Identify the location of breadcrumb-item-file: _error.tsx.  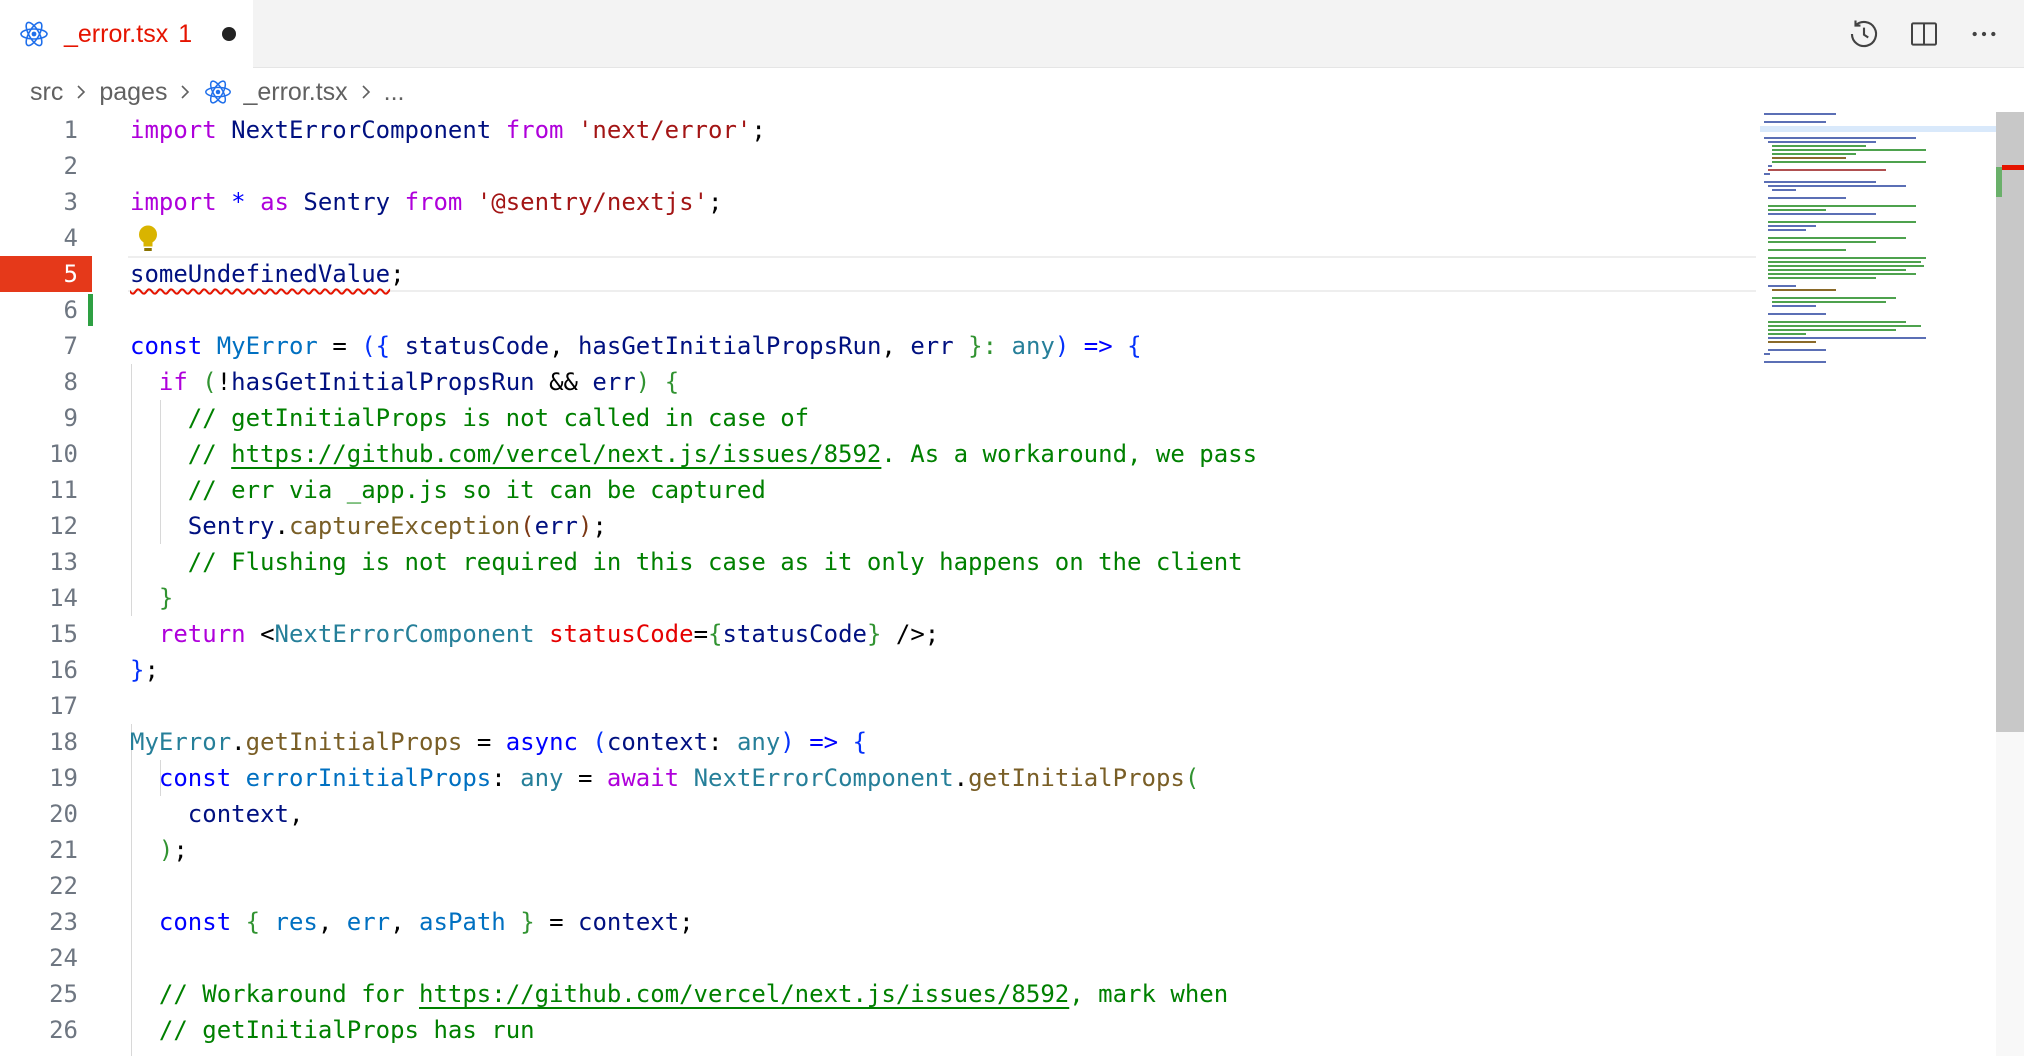
(295, 92).